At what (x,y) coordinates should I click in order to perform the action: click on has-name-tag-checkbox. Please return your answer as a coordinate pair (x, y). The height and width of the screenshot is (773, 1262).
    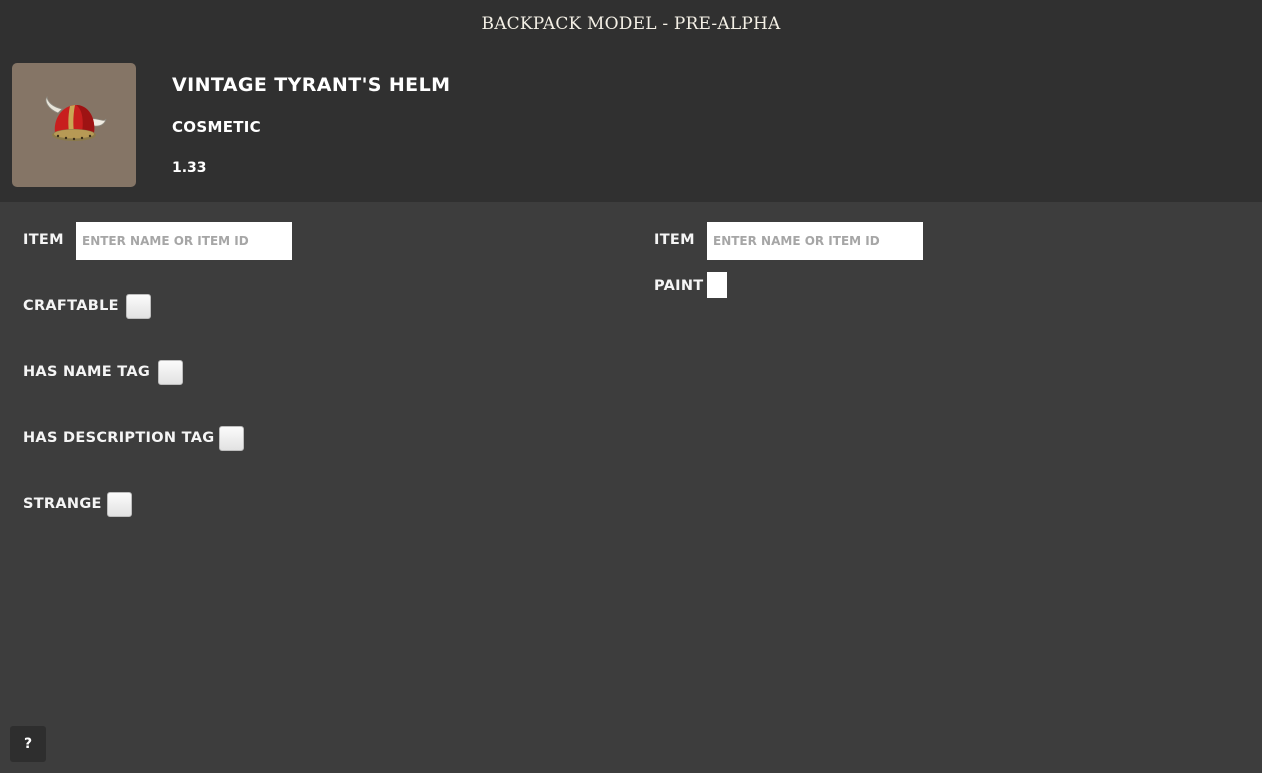
    Looking at the image, I should click on (170, 372).